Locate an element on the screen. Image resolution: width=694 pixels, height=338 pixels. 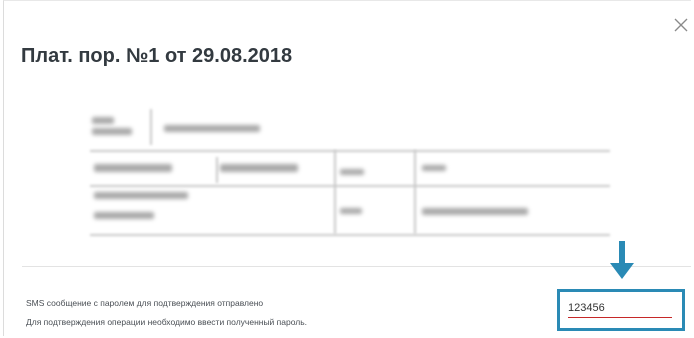
sms-code-highlight is located at coordinates (621, 310).